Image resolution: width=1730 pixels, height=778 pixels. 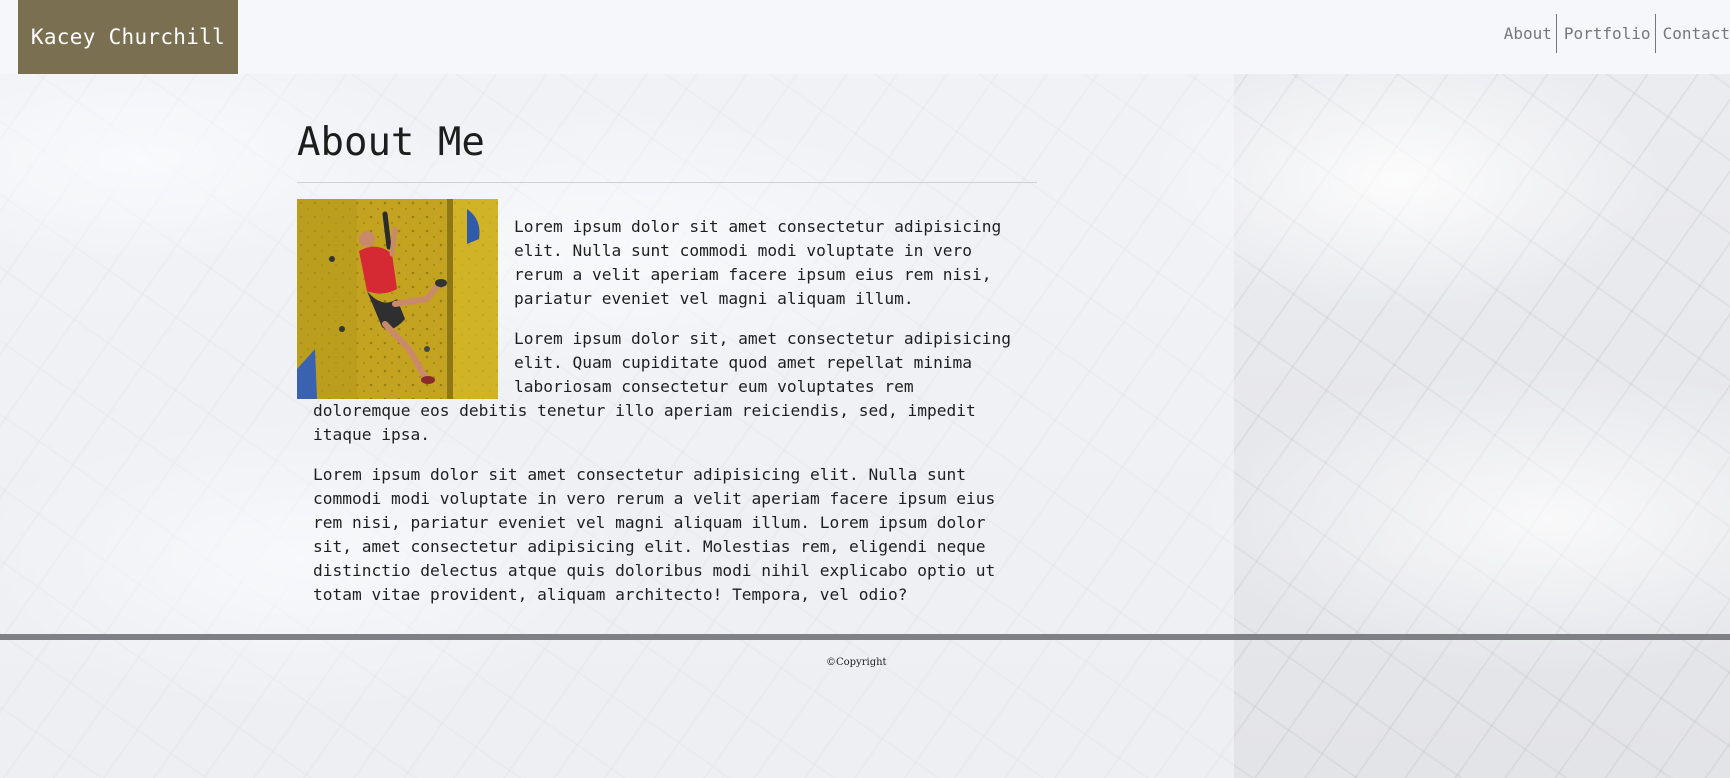 What do you see at coordinates (856, 662) in the screenshot?
I see `copyright-text: ©Copyright` at bounding box center [856, 662].